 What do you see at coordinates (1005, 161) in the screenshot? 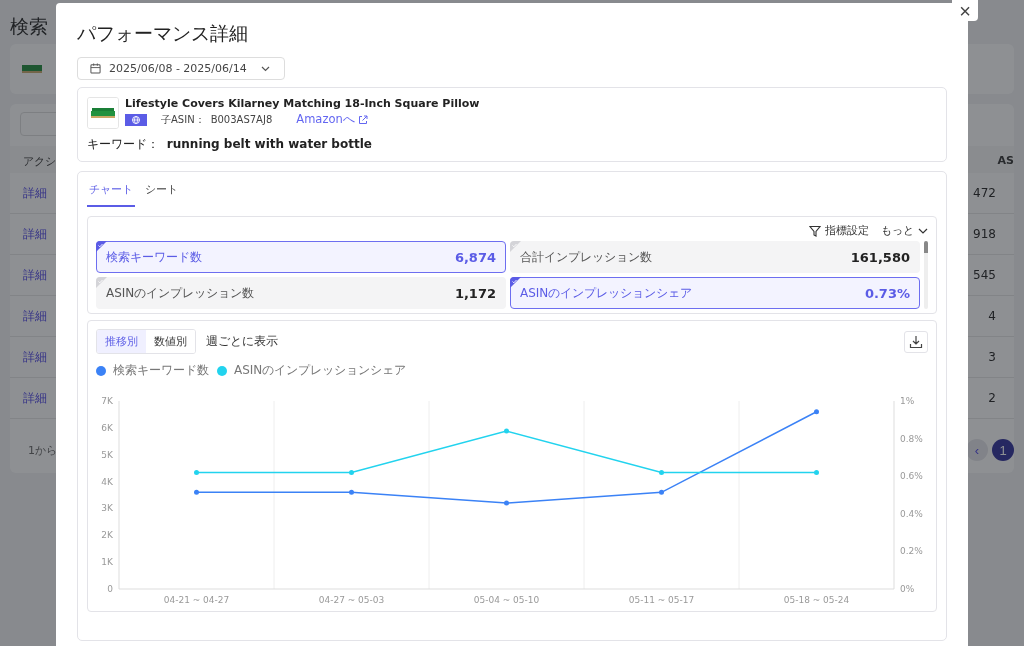
I see `column-header: AS` at bounding box center [1005, 161].